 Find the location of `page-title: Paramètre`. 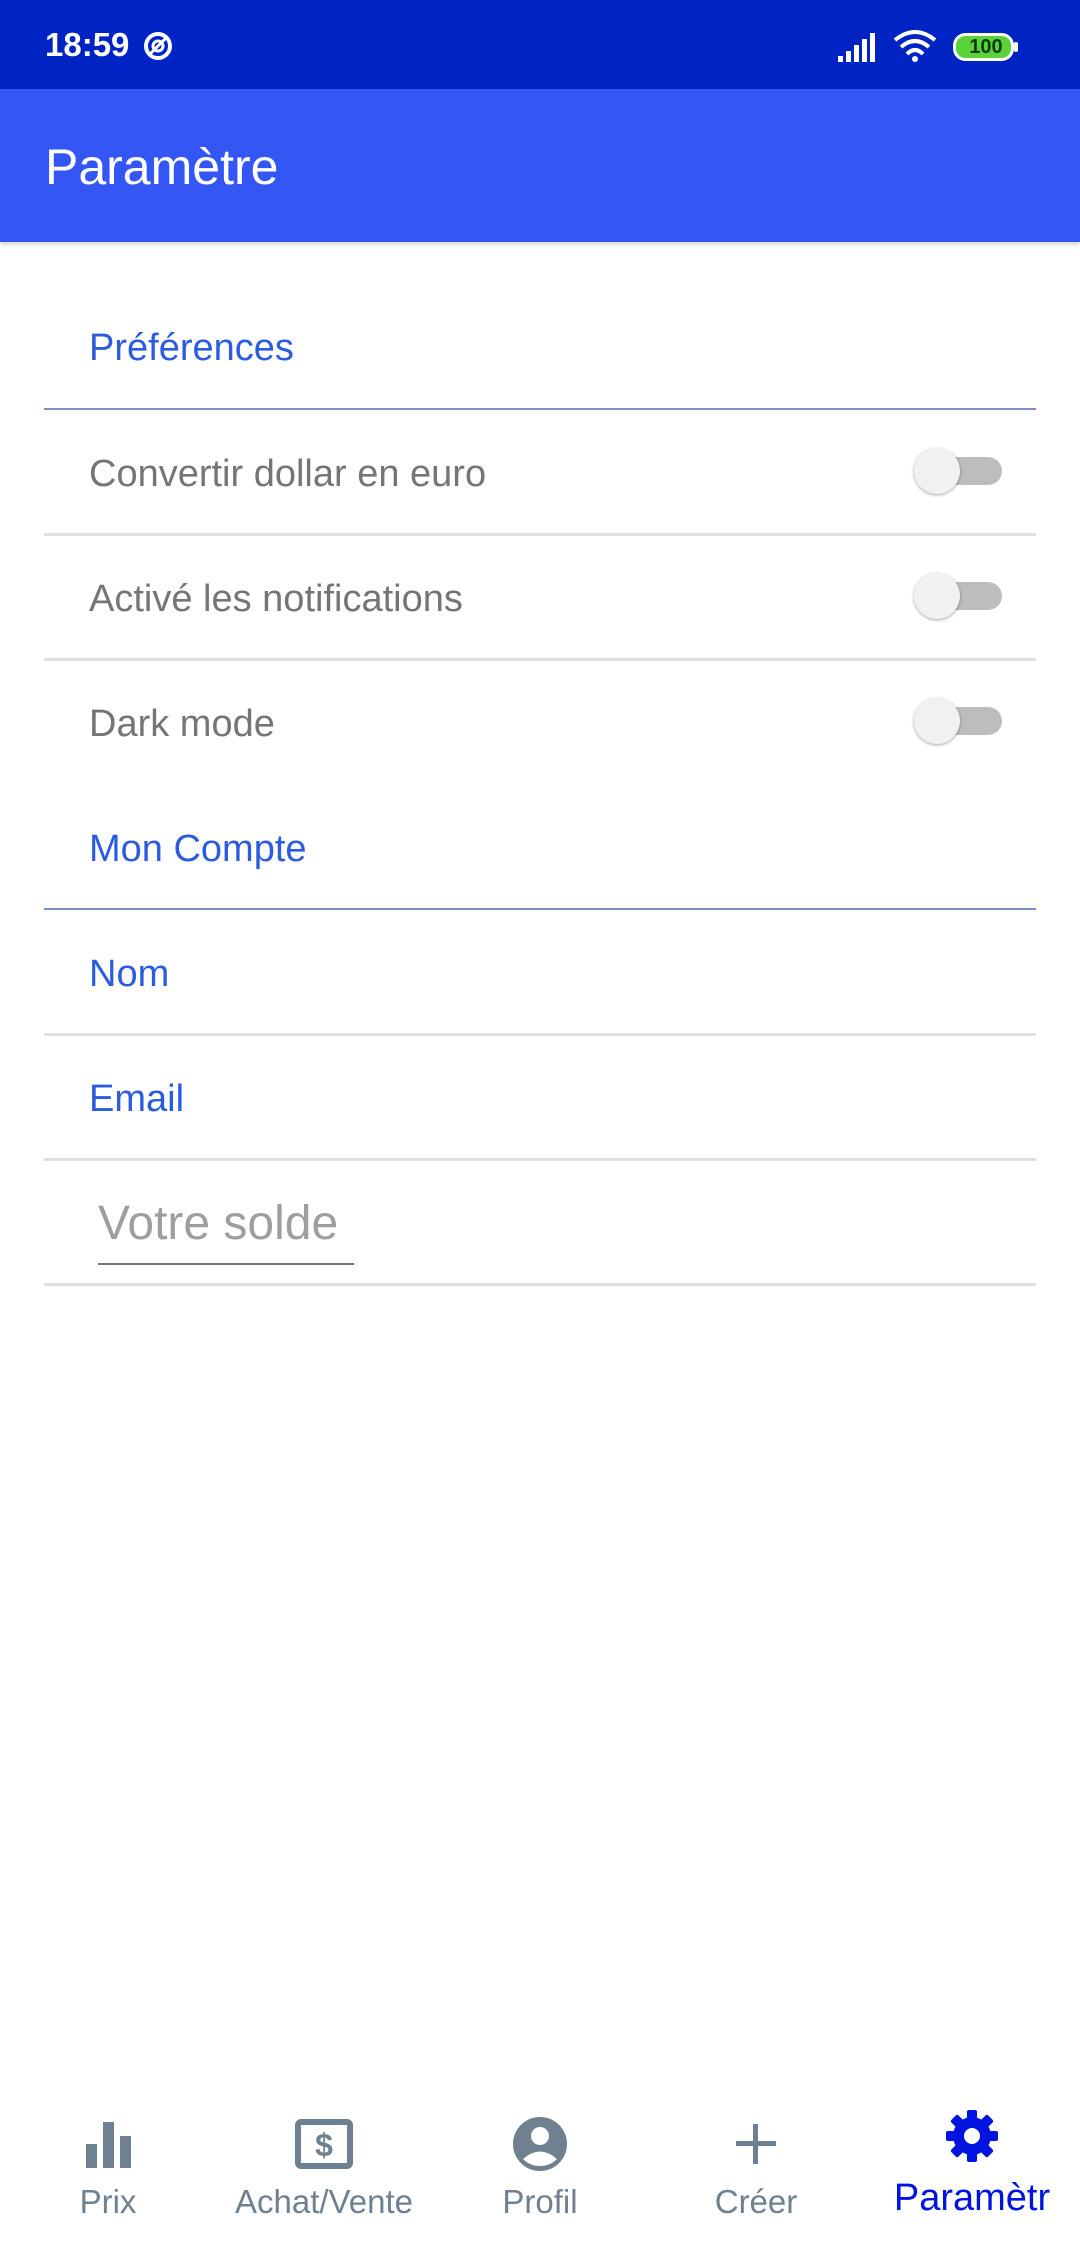

page-title: Paramètre is located at coordinates (162, 167).